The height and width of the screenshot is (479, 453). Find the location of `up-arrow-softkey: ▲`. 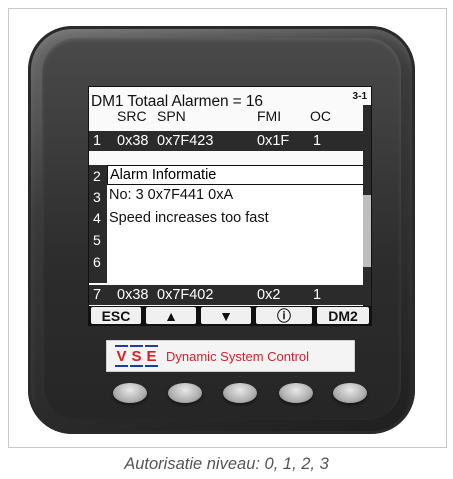

up-arrow-softkey: ▲ is located at coordinates (171, 315).